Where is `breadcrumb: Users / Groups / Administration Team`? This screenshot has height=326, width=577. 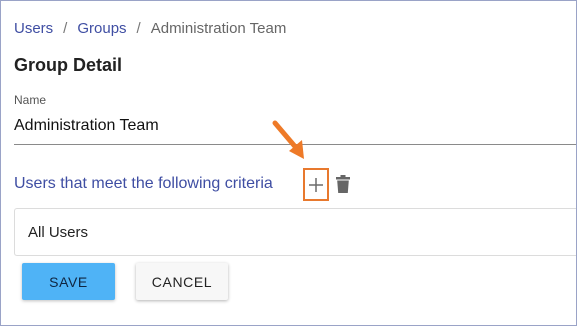
breadcrumb: Users / Groups / Administration Team is located at coordinates (150, 28).